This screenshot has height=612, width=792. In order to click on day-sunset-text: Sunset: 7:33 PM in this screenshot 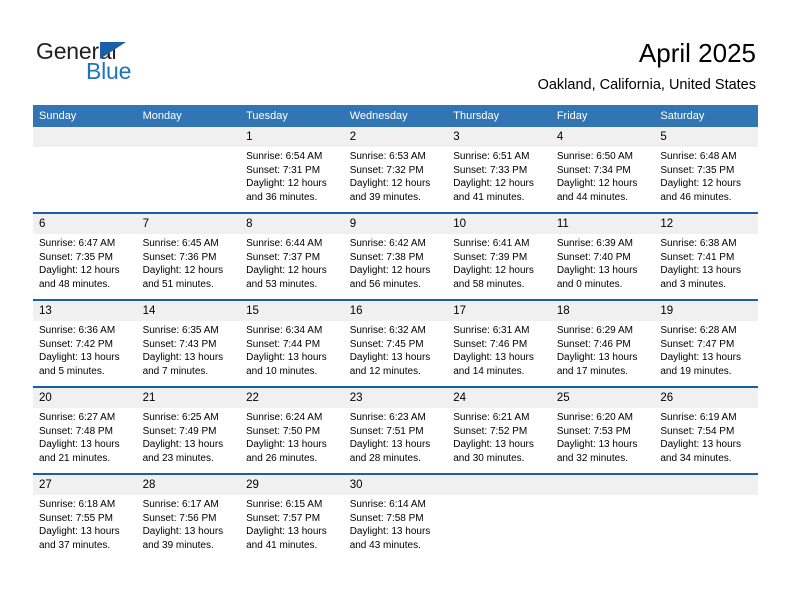, I will do `click(490, 170)`.